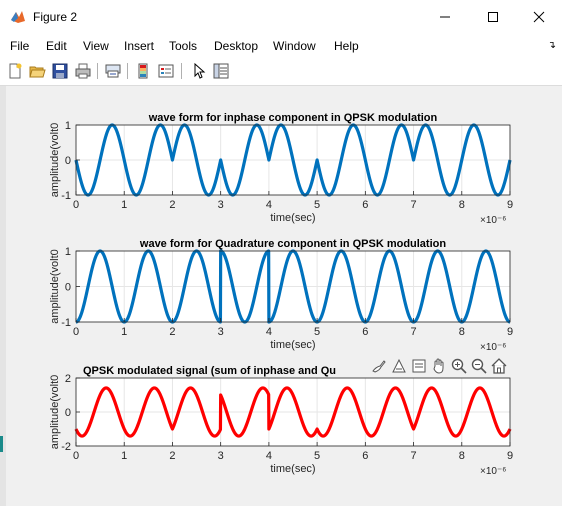 This screenshot has width=562, height=506. I want to click on dock-arrow-icon: ↴, so click(552, 45).